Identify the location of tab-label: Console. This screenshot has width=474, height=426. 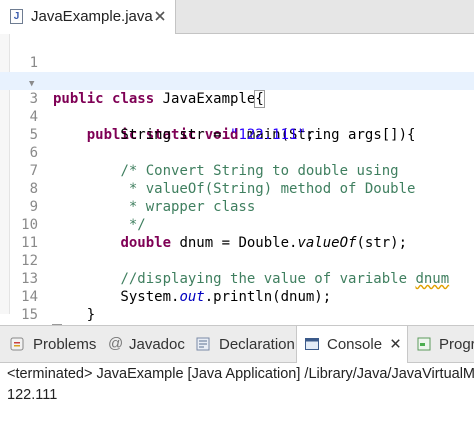
(355, 344).